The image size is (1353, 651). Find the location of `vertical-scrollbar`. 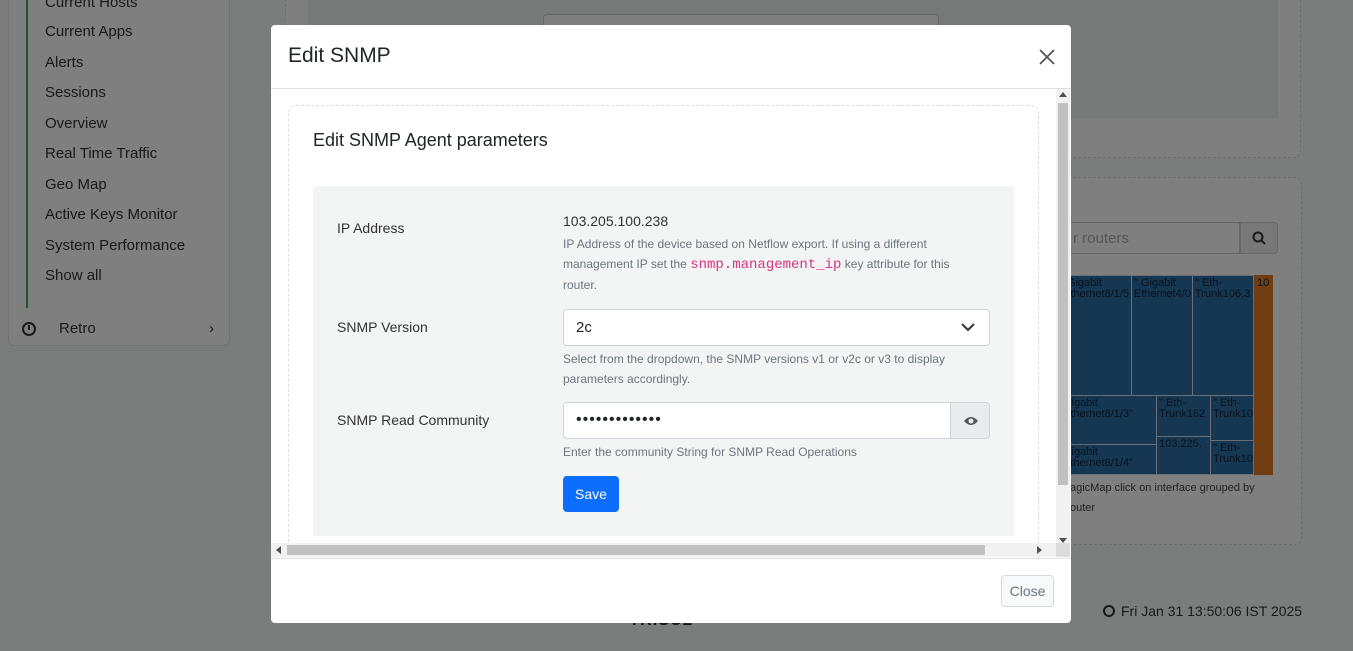

vertical-scrollbar is located at coordinates (1063, 316).